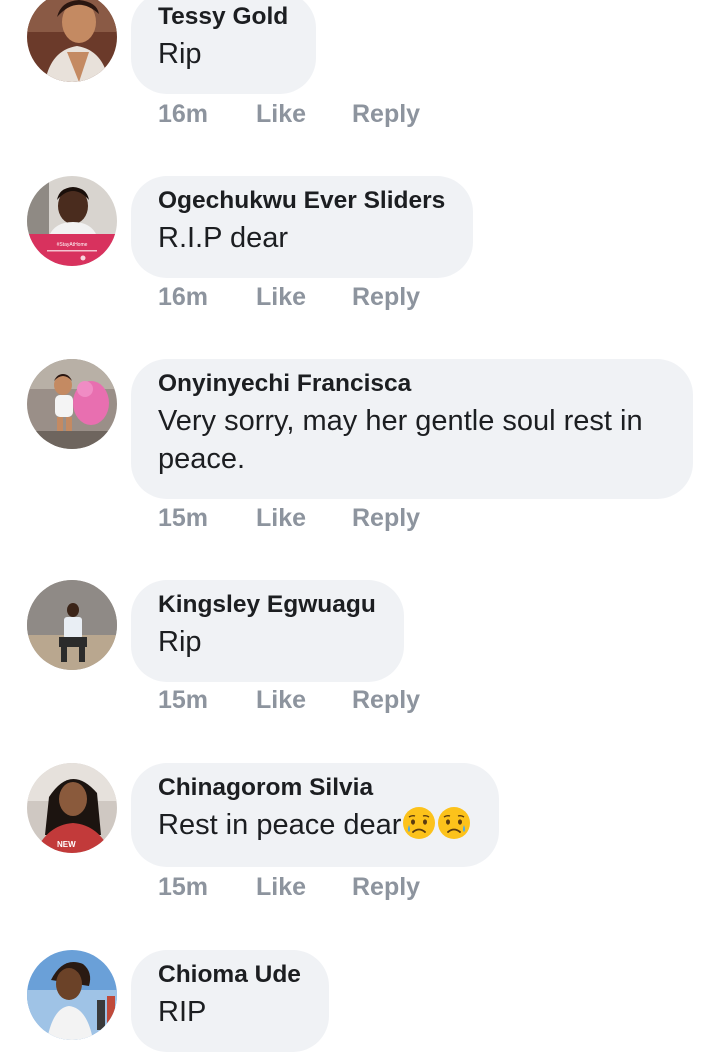  Describe the element at coordinates (314, 788) in the screenshot. I see `comment-author: Chinagorom Silvia` at that location.